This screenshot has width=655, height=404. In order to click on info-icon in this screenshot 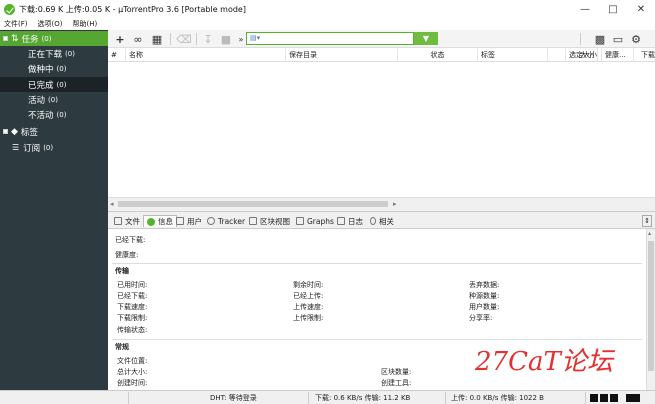, I will do `click(151, 221)`.